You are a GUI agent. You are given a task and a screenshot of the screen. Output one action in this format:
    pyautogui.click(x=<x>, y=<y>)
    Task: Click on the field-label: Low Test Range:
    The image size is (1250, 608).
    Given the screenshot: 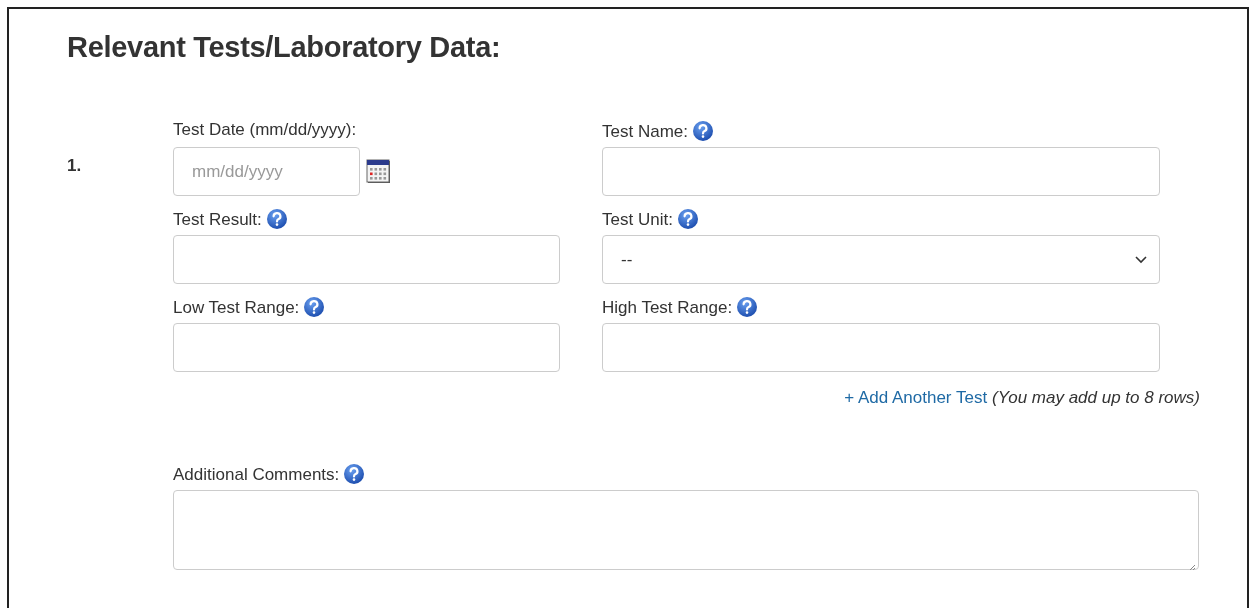 What is the action you would take?
    pyautogui.click(x=236, y=307)
    